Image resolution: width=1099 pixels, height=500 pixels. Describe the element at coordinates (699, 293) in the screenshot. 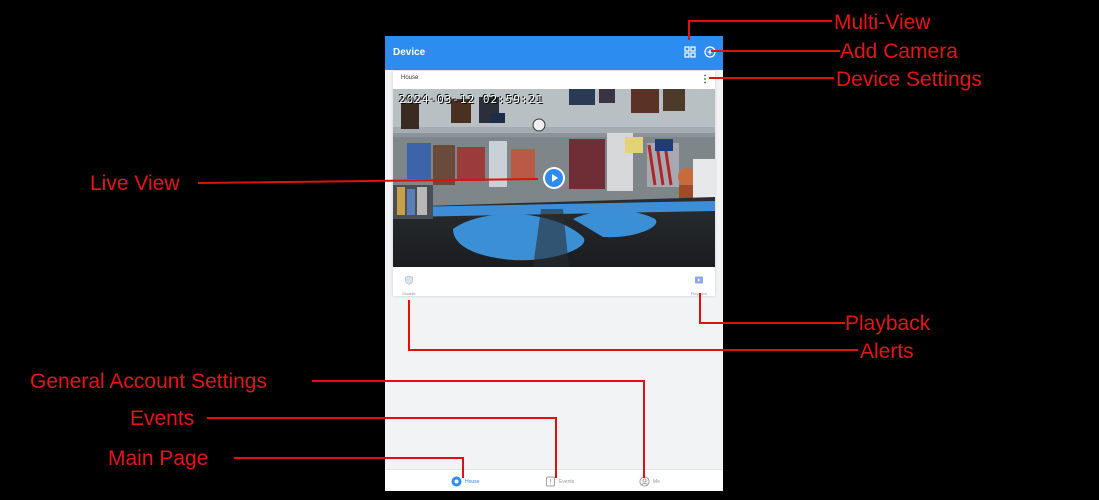

I see `playback-label: Playback` at that location.